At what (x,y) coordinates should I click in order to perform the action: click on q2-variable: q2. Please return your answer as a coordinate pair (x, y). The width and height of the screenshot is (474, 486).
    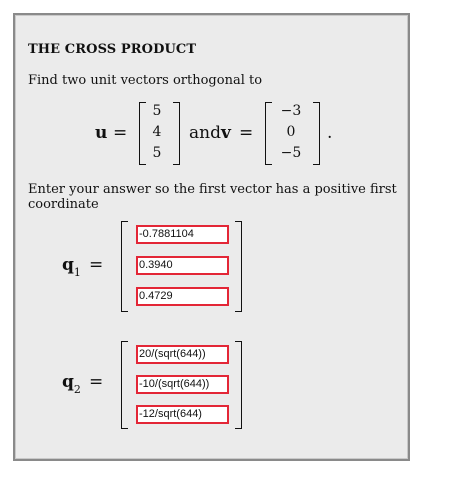
    Looking at the image, I should click on (71, 384).